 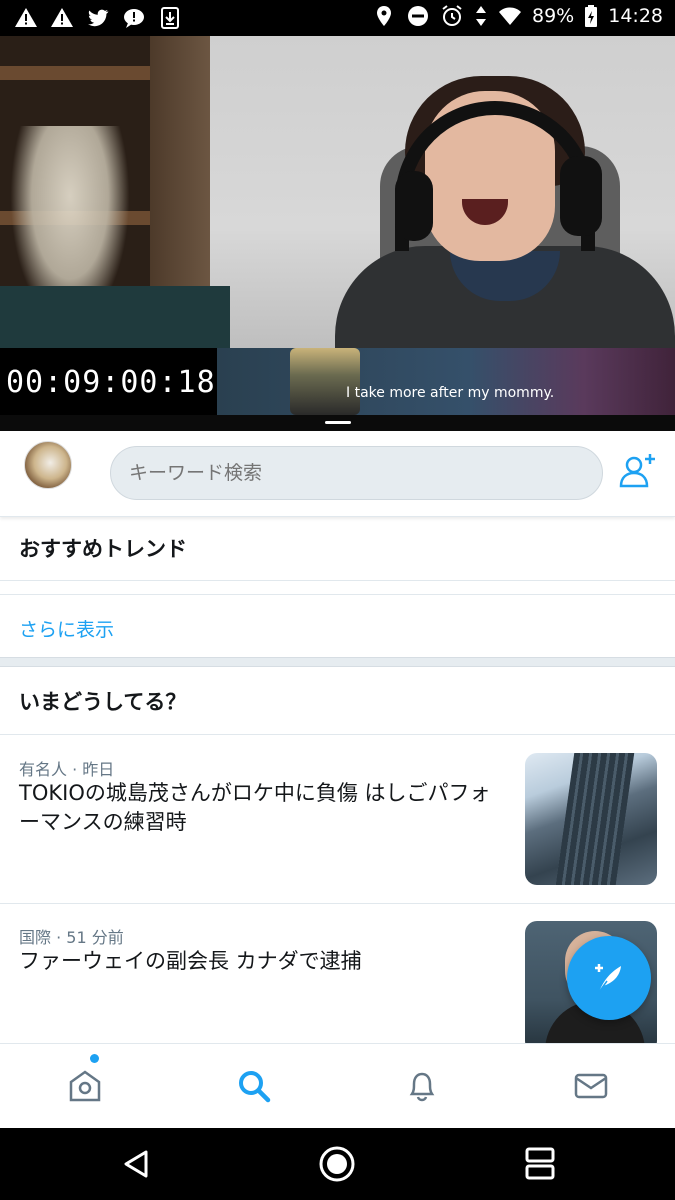 What do you see at coordinates (452, 15) in the screenshot?
I see `alarm-icon` at bounding box center [452, 15].